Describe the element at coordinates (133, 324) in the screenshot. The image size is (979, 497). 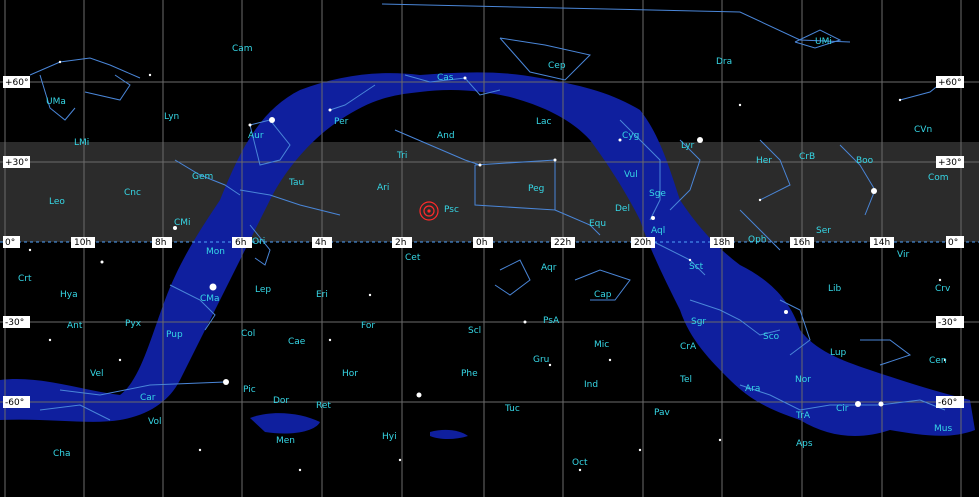
I see `constellation-label: Pyx` at that location.